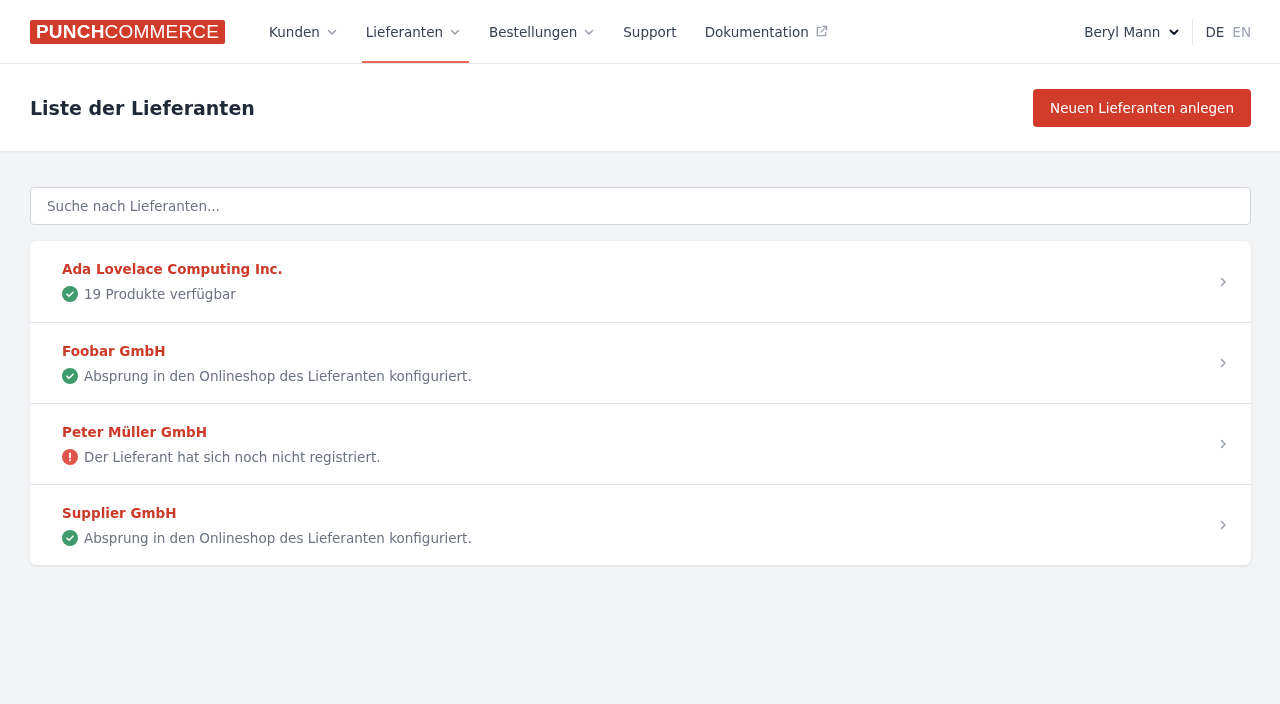 This screenshot has width=1280, height=704. What do you see at coordinates (232, 456) in the screenshot?
I see `supplier-status-text: Der Lieferant hat sich noch nicht registriert.` at bounding box center [232, 456].